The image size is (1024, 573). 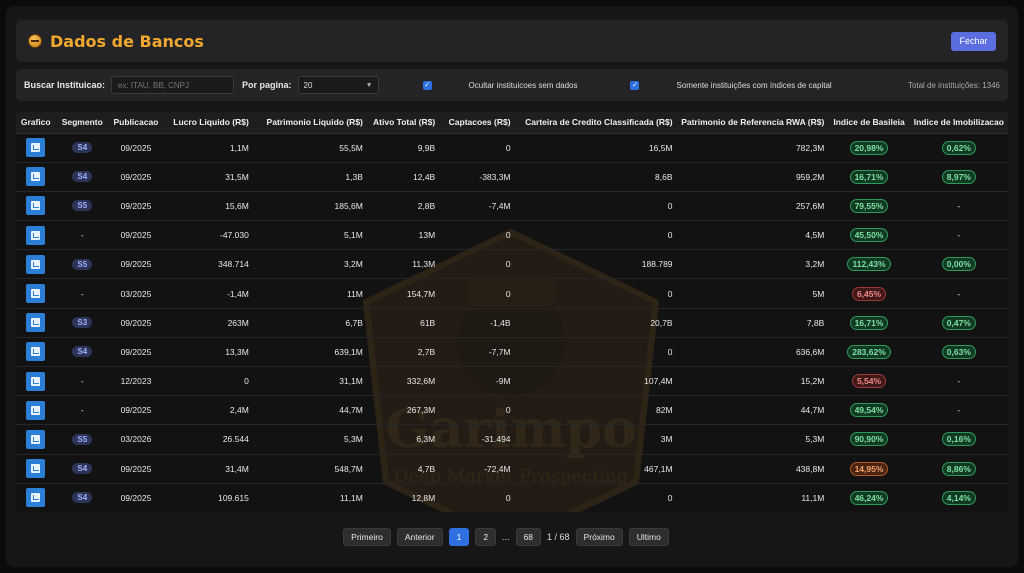 I want to click on cell-segmento: S4, so click(x=82, y=177).